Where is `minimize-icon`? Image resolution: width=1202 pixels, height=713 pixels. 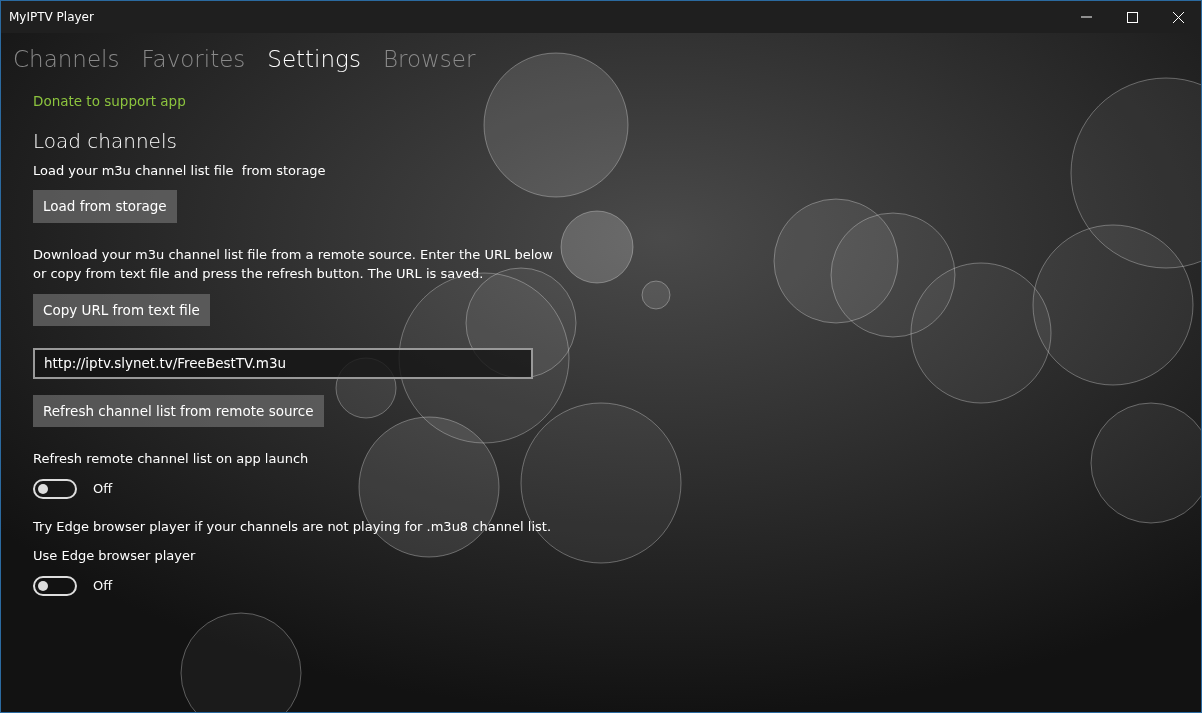
minimize-icon is located at coordinates (1086, 17).